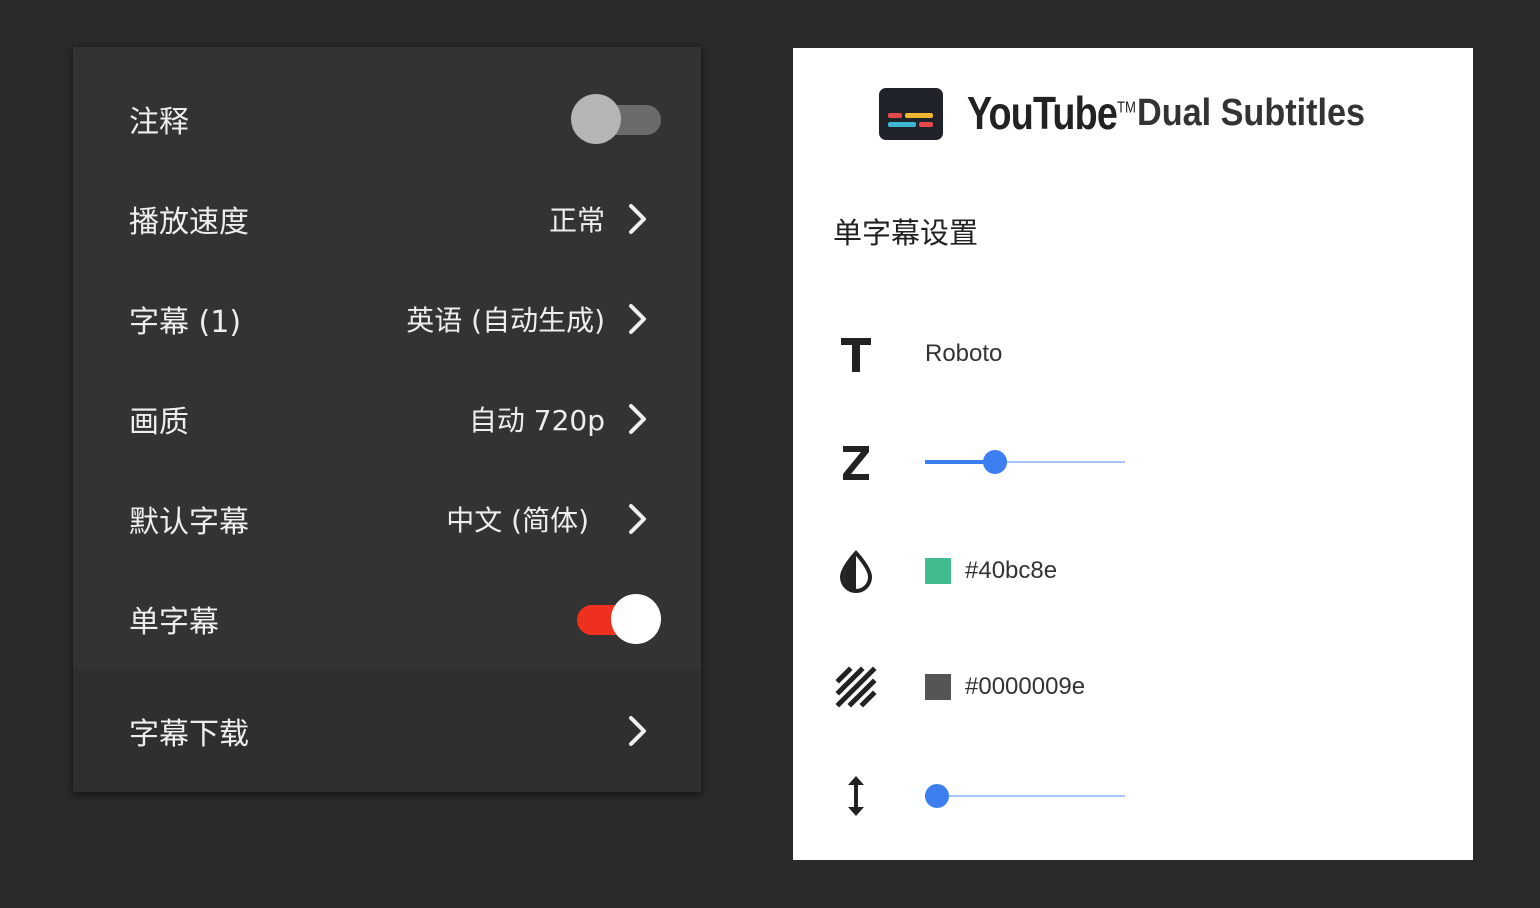  I want to click on menu-item-label: 画质, so click(159, 422).